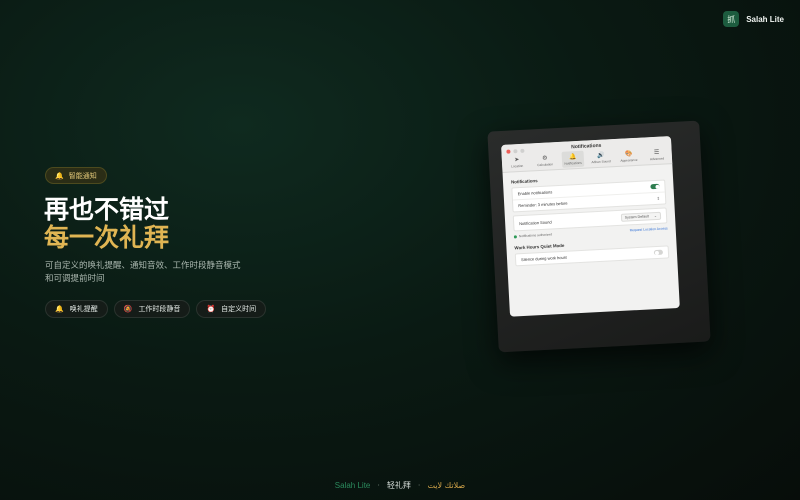 The image size is (800, 500). What do you see at coordinates (239, 309) in the screenshot?
I see `chip-label: 自定义时间` at bounding box center [239, 309].